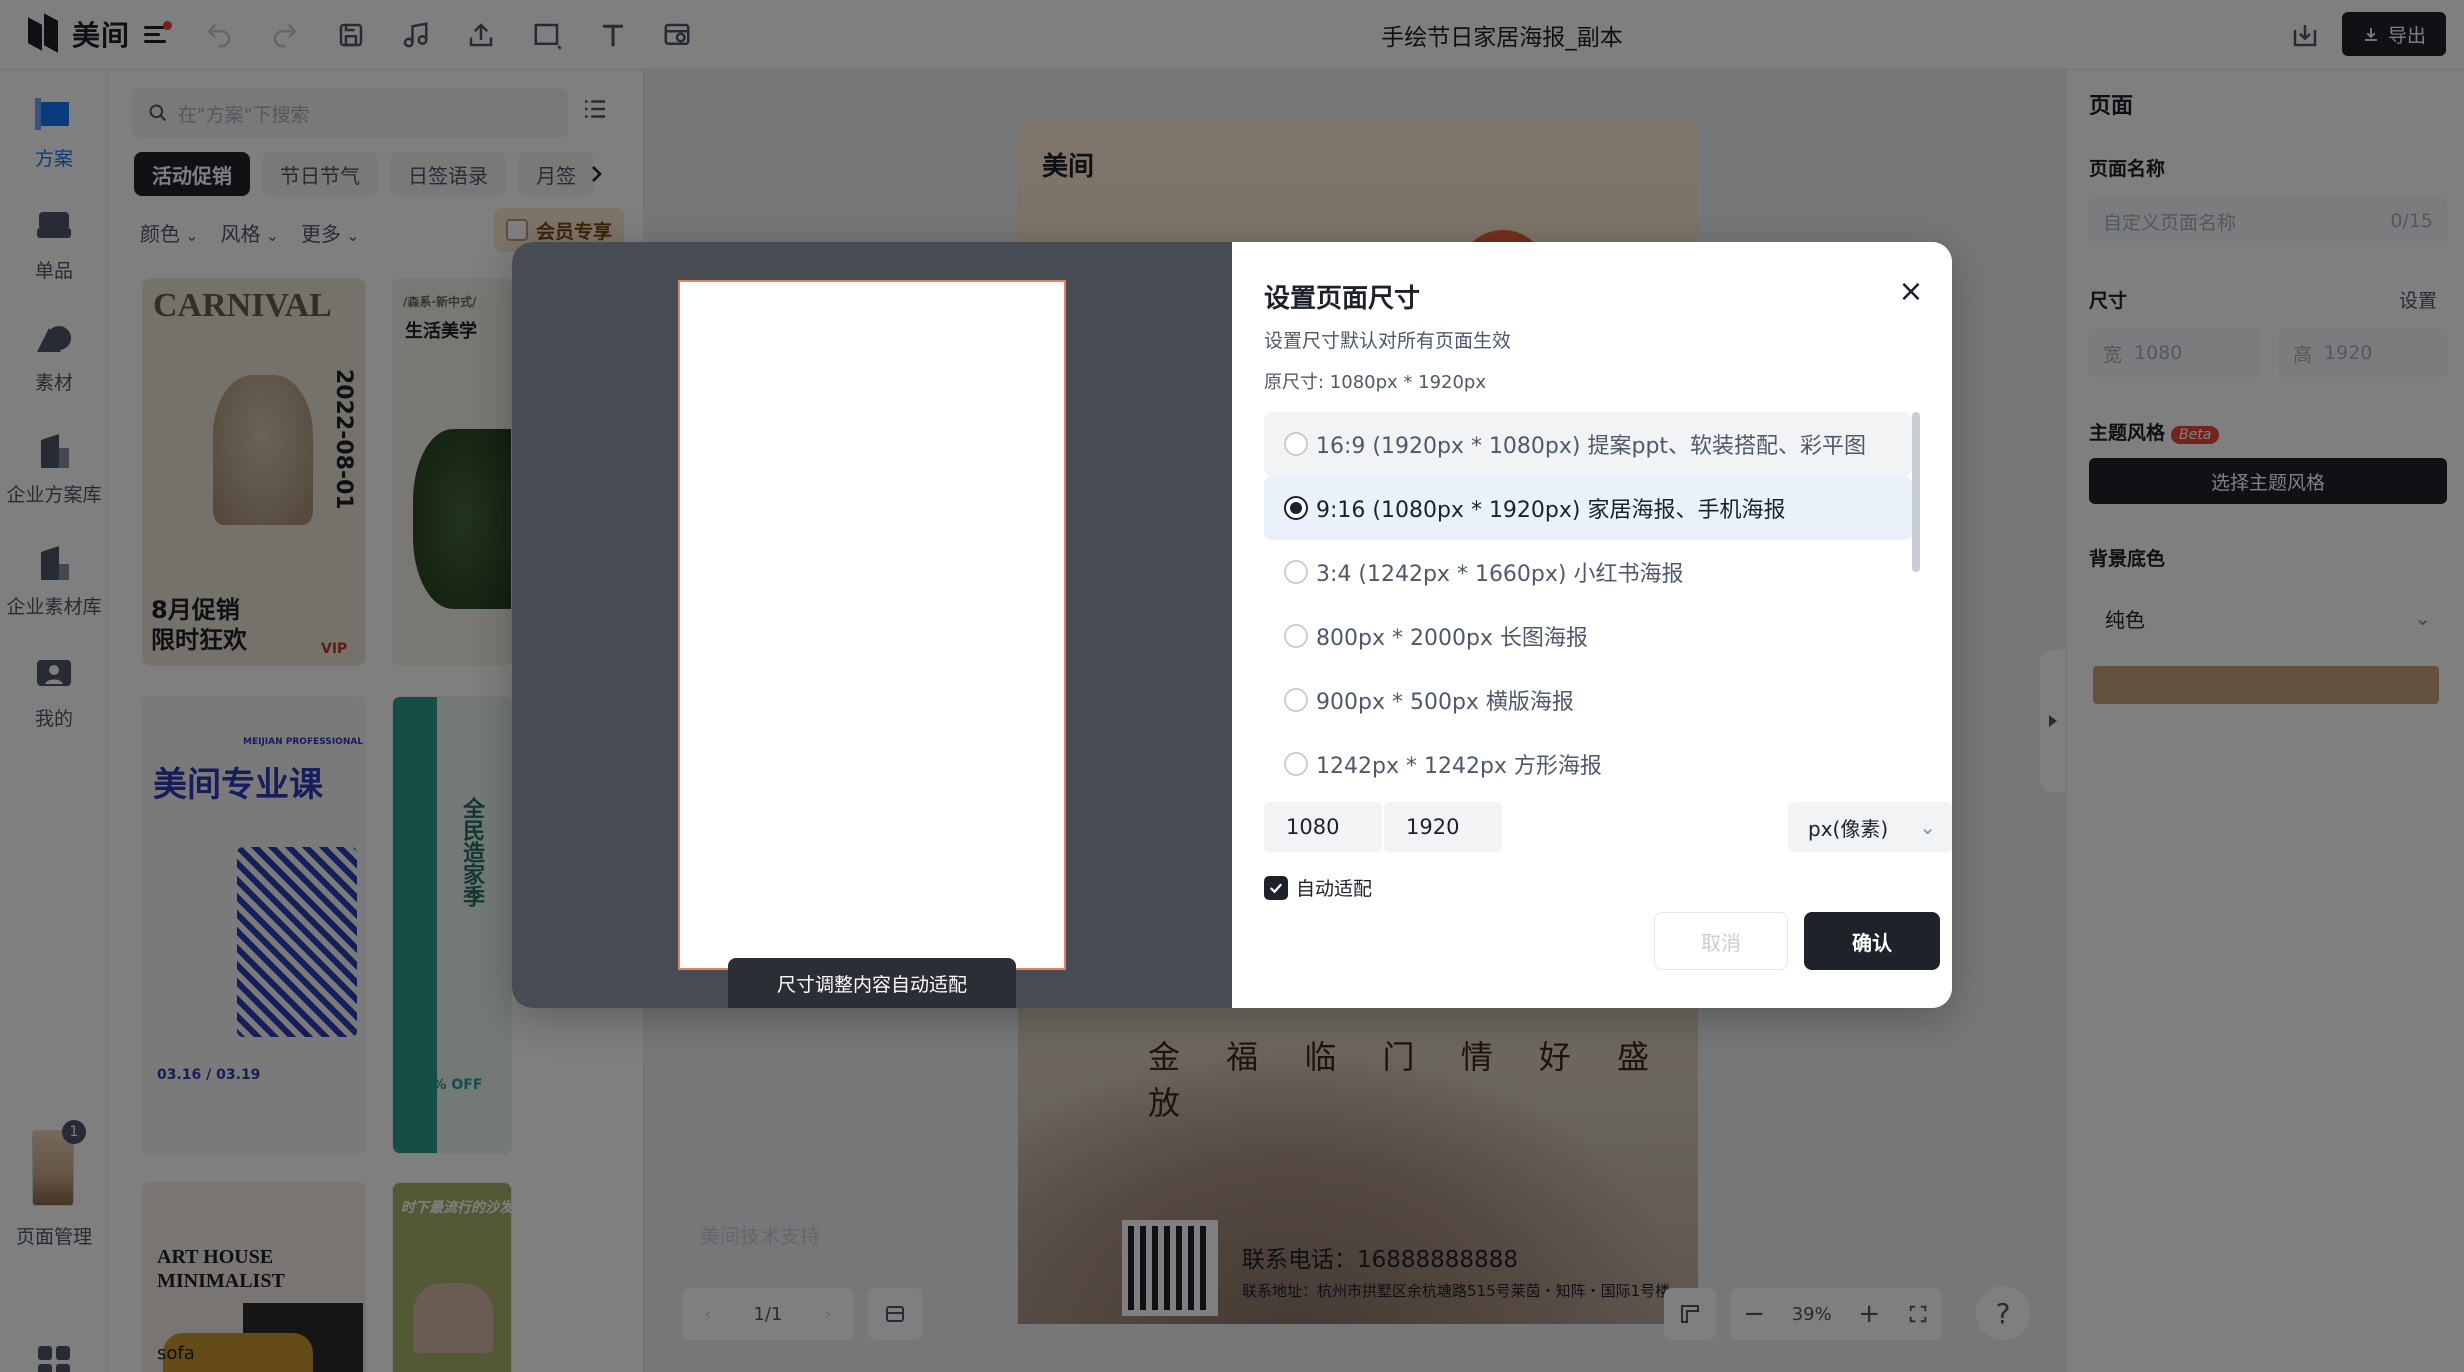  I want to click on unit-value: px(像素), so click(1848, 828).